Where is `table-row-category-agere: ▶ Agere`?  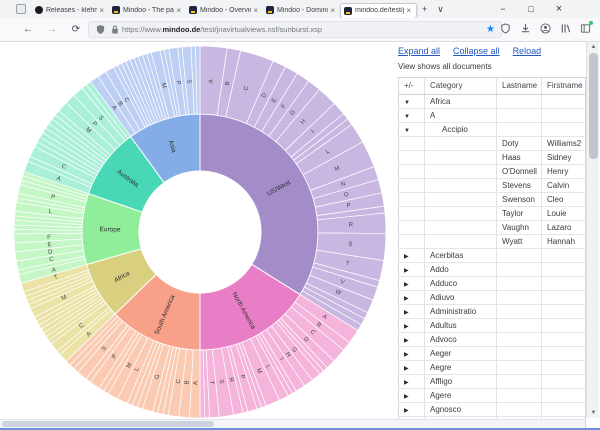 table-row-category-agere: ▶ Agere is located at coordinates (492, 396).